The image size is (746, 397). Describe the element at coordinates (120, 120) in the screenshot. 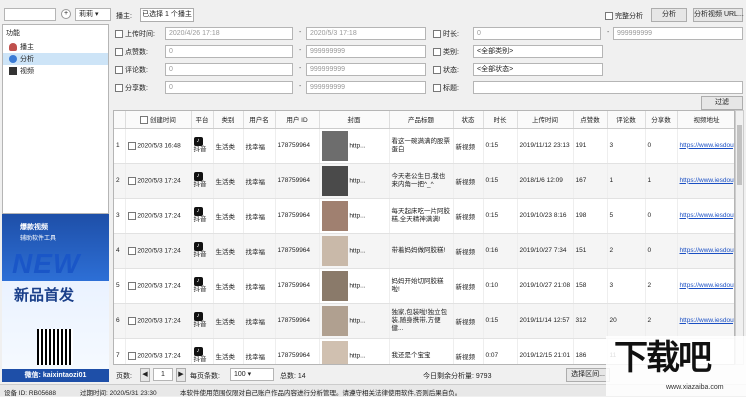

I see `col-header` at that location.